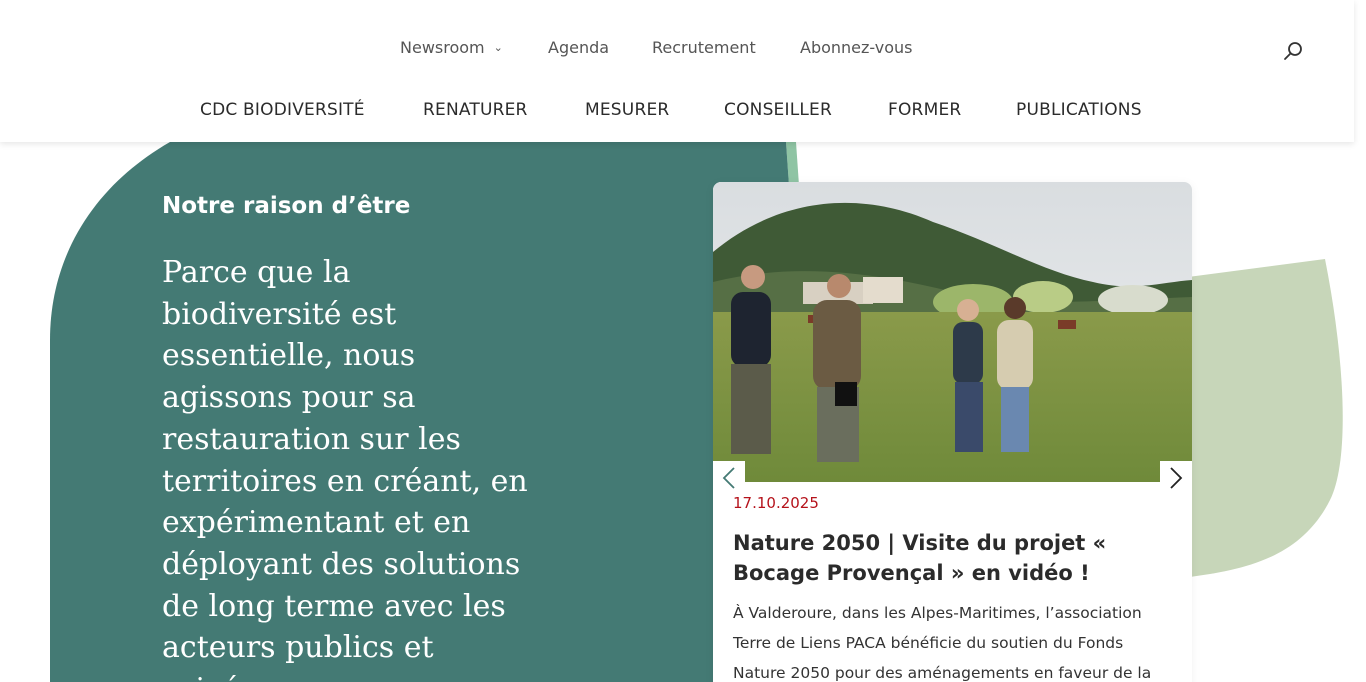 The width and height of the screenshot is (1366, 682). I want to click on nav-recrutement: Recrutement, so click(704, 47).